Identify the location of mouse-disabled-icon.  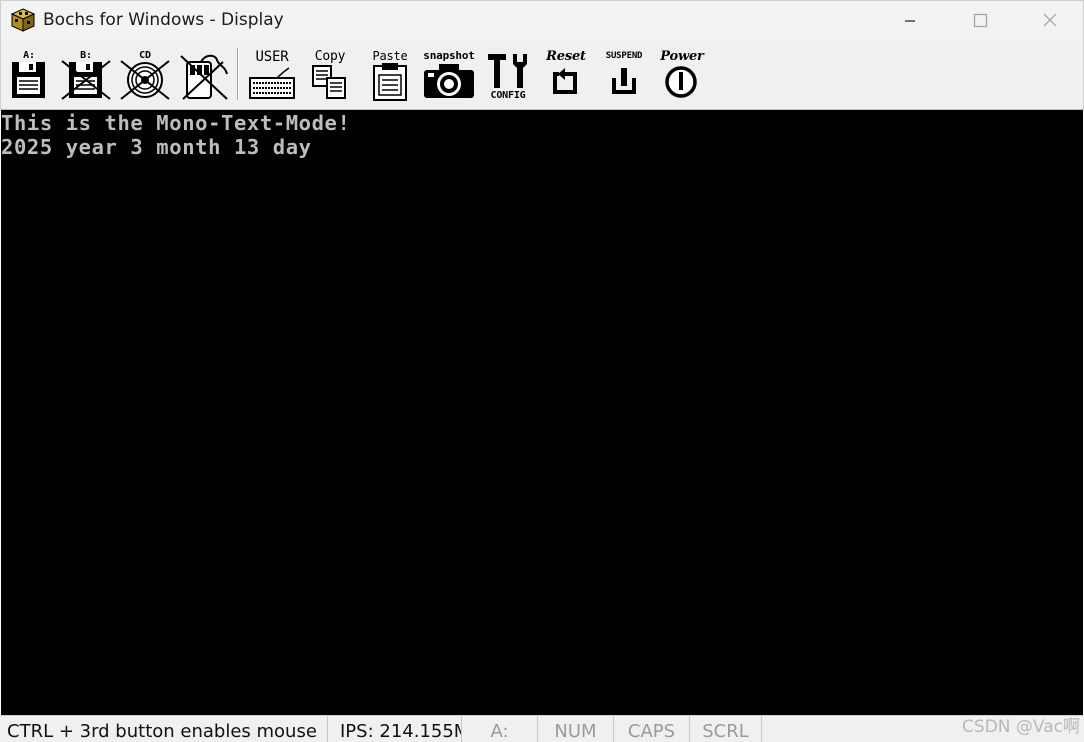
(204, 77).